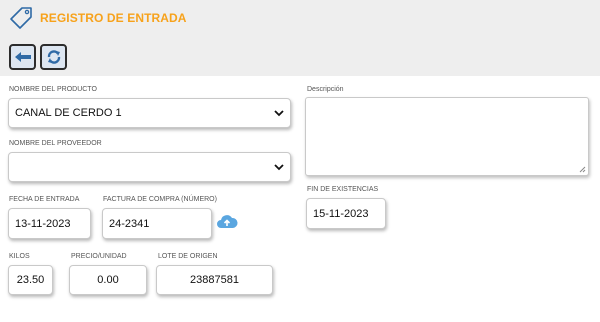 The width and height of the screenshot is (600, 322). What do you see at coordinates (188, 256) in the screenshot?
I see `lote-label: LOTE DE ORIGEN` at bounding box center [188, 256].